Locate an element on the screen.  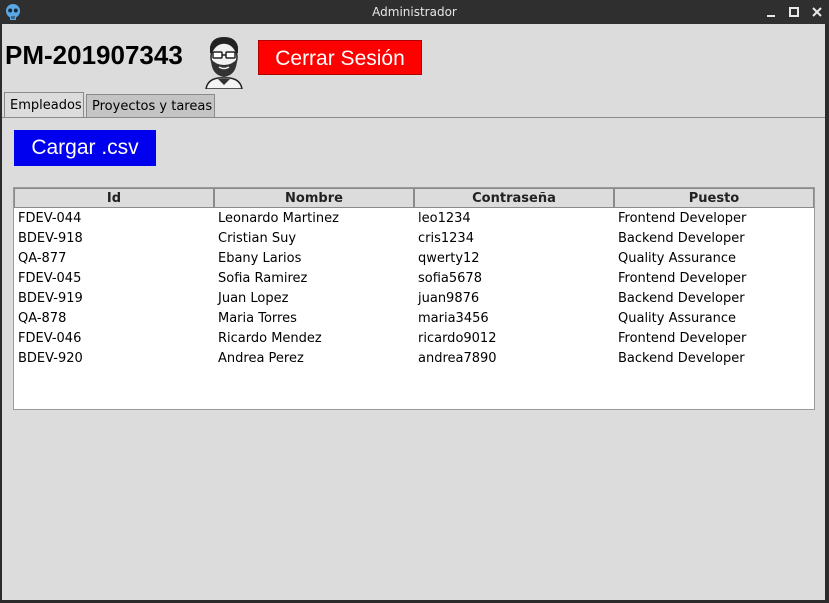
tab-proyectos-tareas: Proyectos y tareas is located at coordinates (150, 105).